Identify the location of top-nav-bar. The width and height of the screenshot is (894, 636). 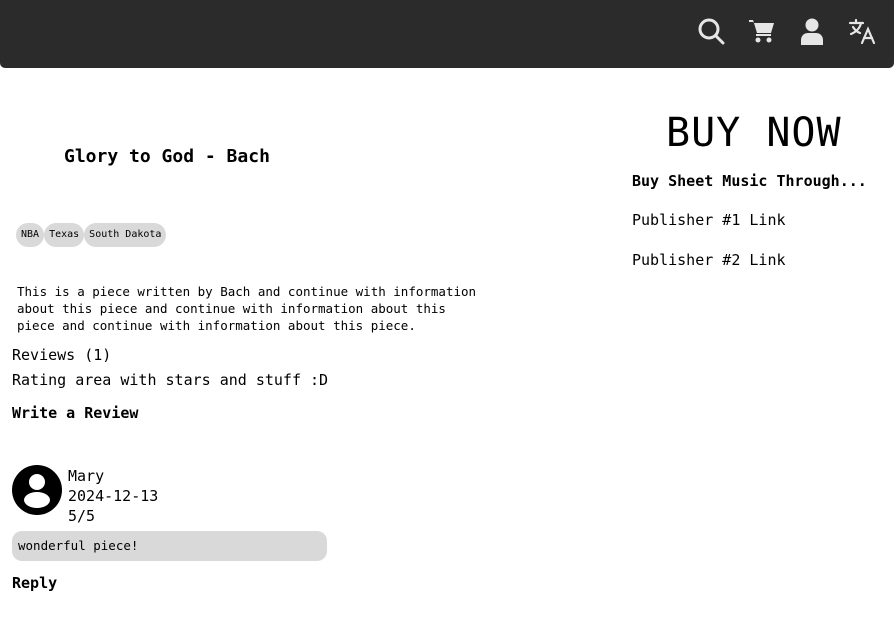
(447, 34).